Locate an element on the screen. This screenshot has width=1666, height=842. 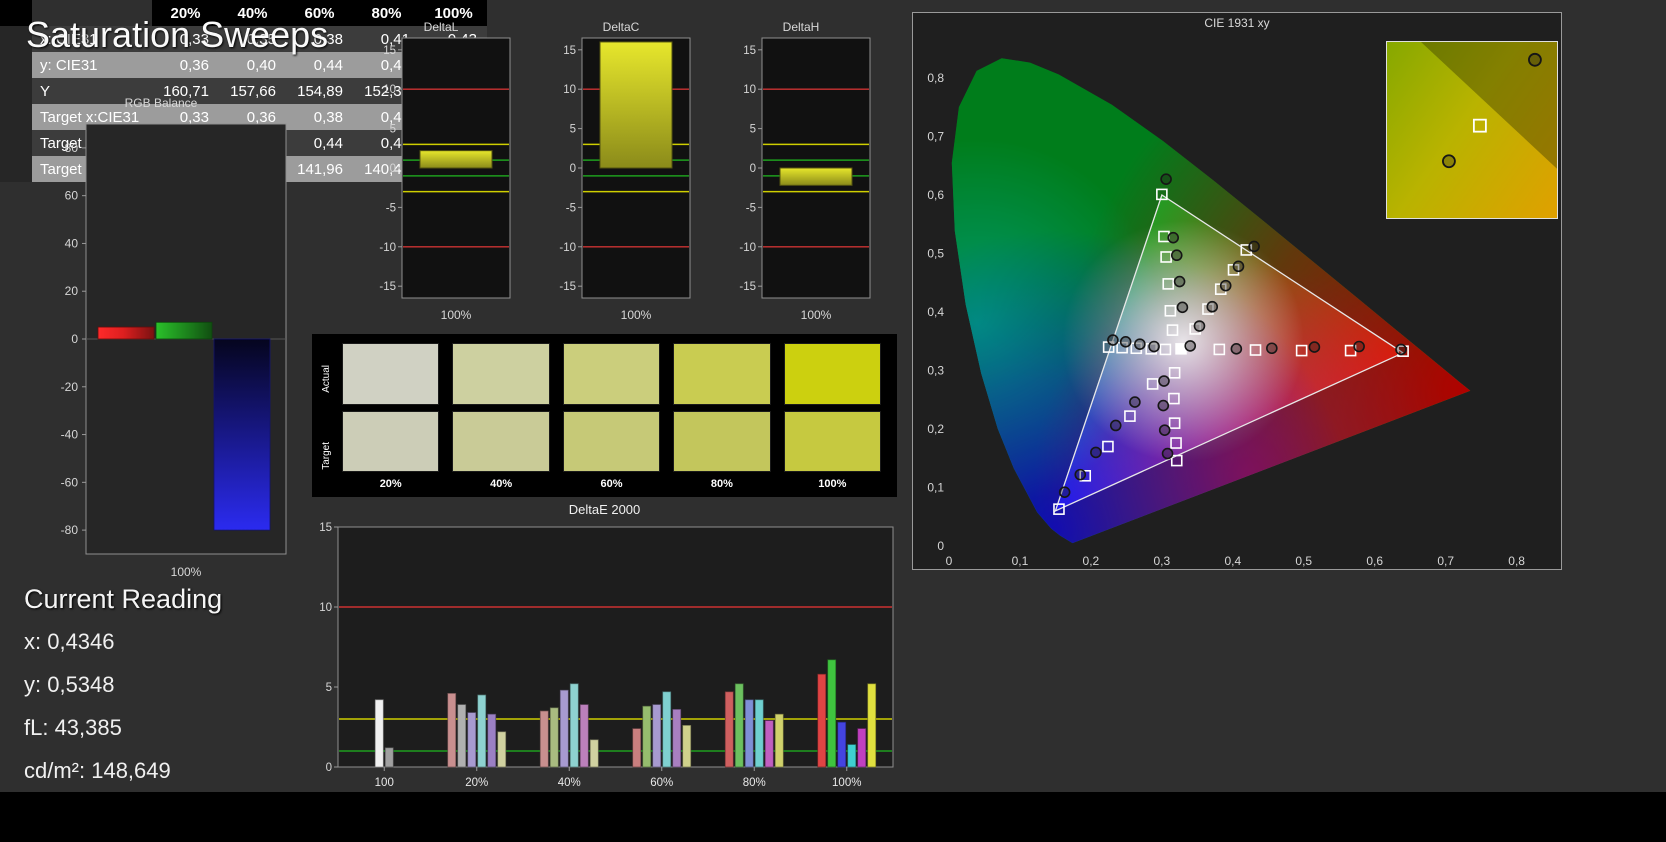
tick-label: 40 is located at coordinates (72, 243).